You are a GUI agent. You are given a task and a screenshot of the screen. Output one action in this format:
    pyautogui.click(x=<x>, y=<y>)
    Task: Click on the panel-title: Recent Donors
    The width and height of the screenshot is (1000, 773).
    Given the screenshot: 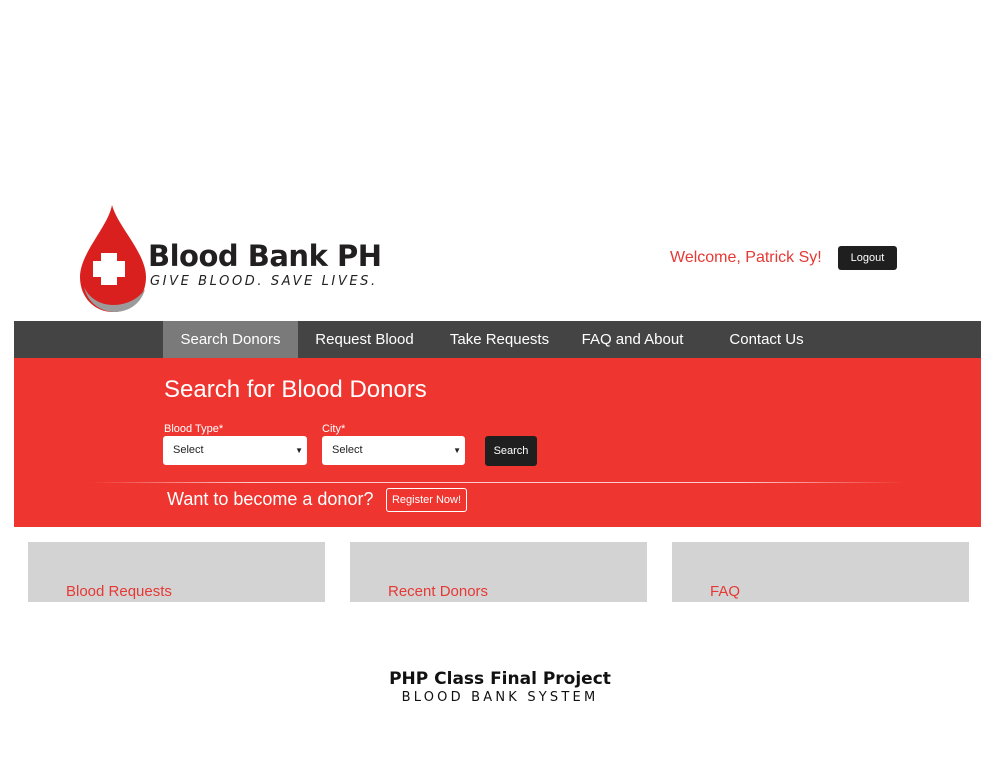 What is the action you would take?
    pyautogui.click(x=438, y=591)
    